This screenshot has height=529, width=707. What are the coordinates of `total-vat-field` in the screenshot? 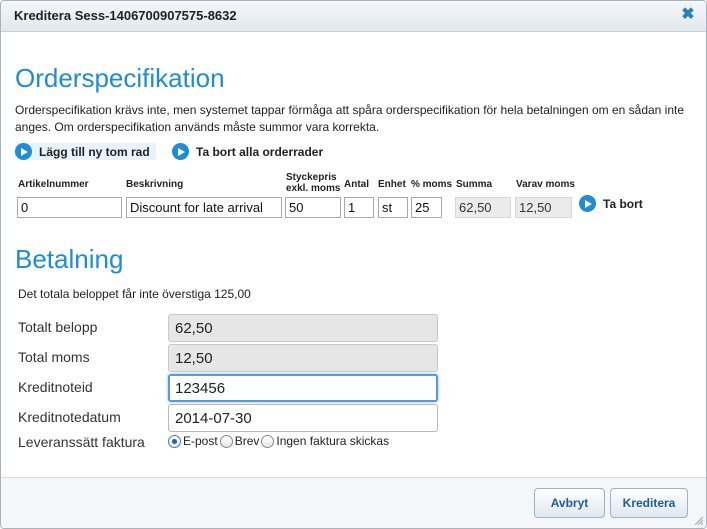 It's located at (303, 358).